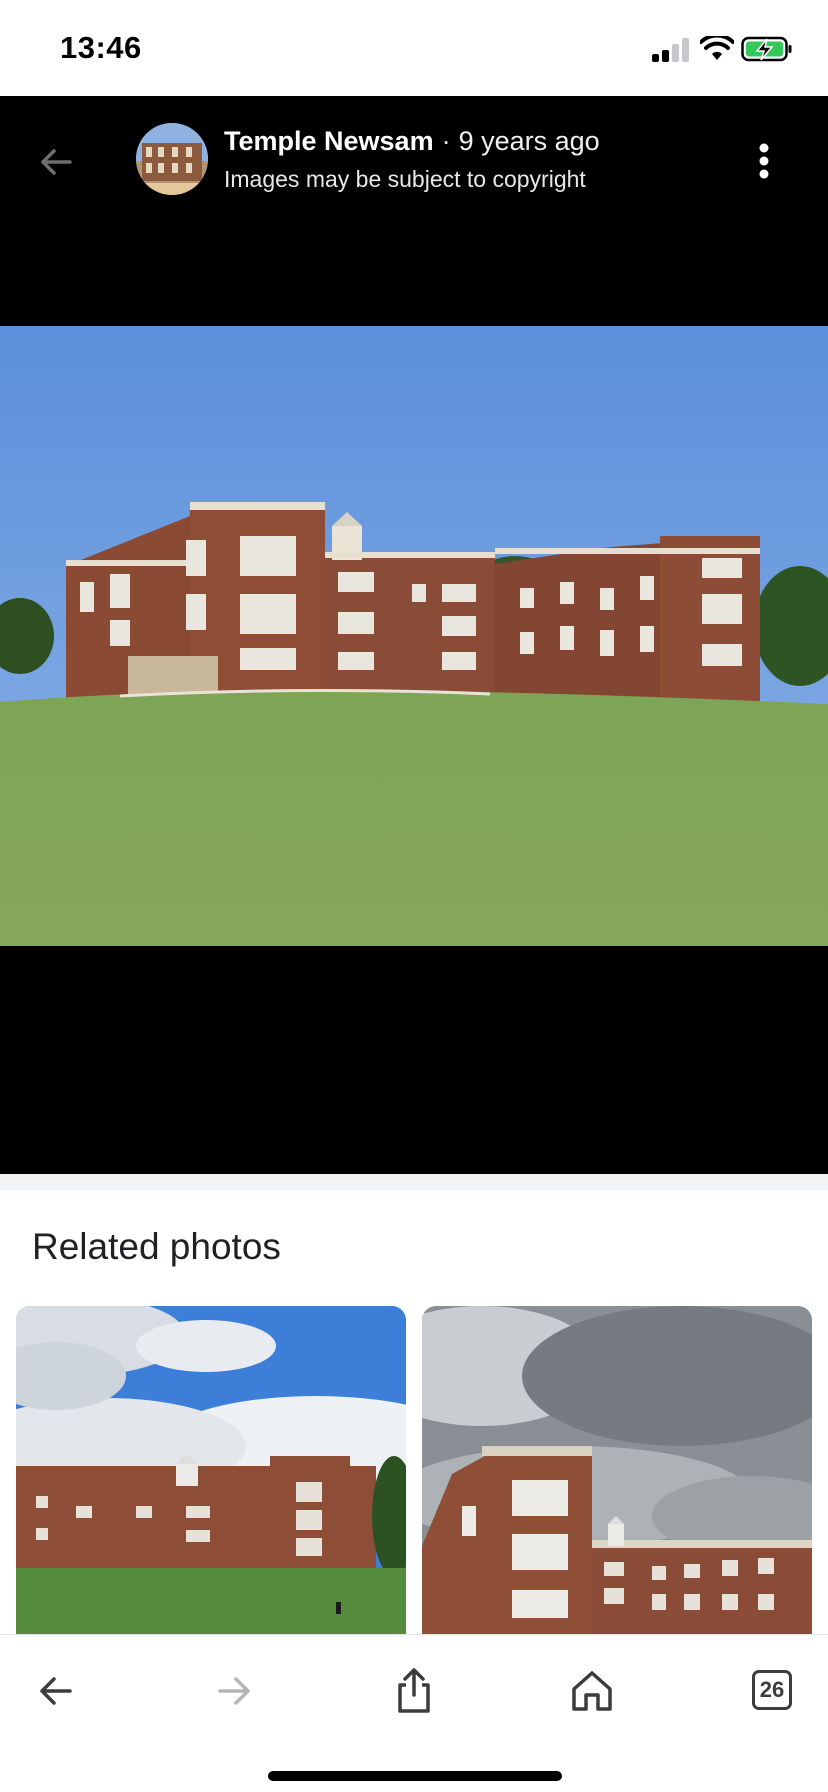  I want to click on back-arrow-icon, so click(56, 162).